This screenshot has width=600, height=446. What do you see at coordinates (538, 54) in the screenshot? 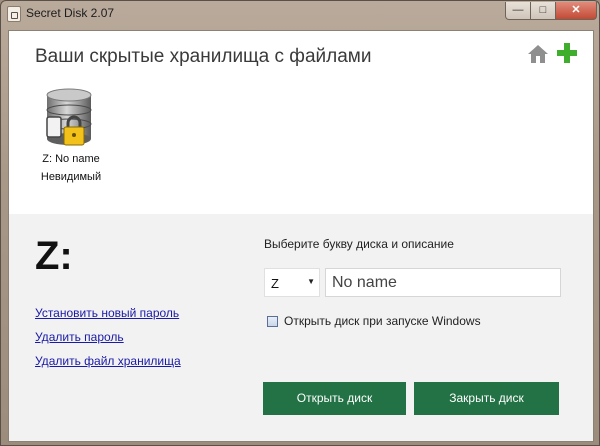
I see `home-icon` at bounding box center [538, 54].